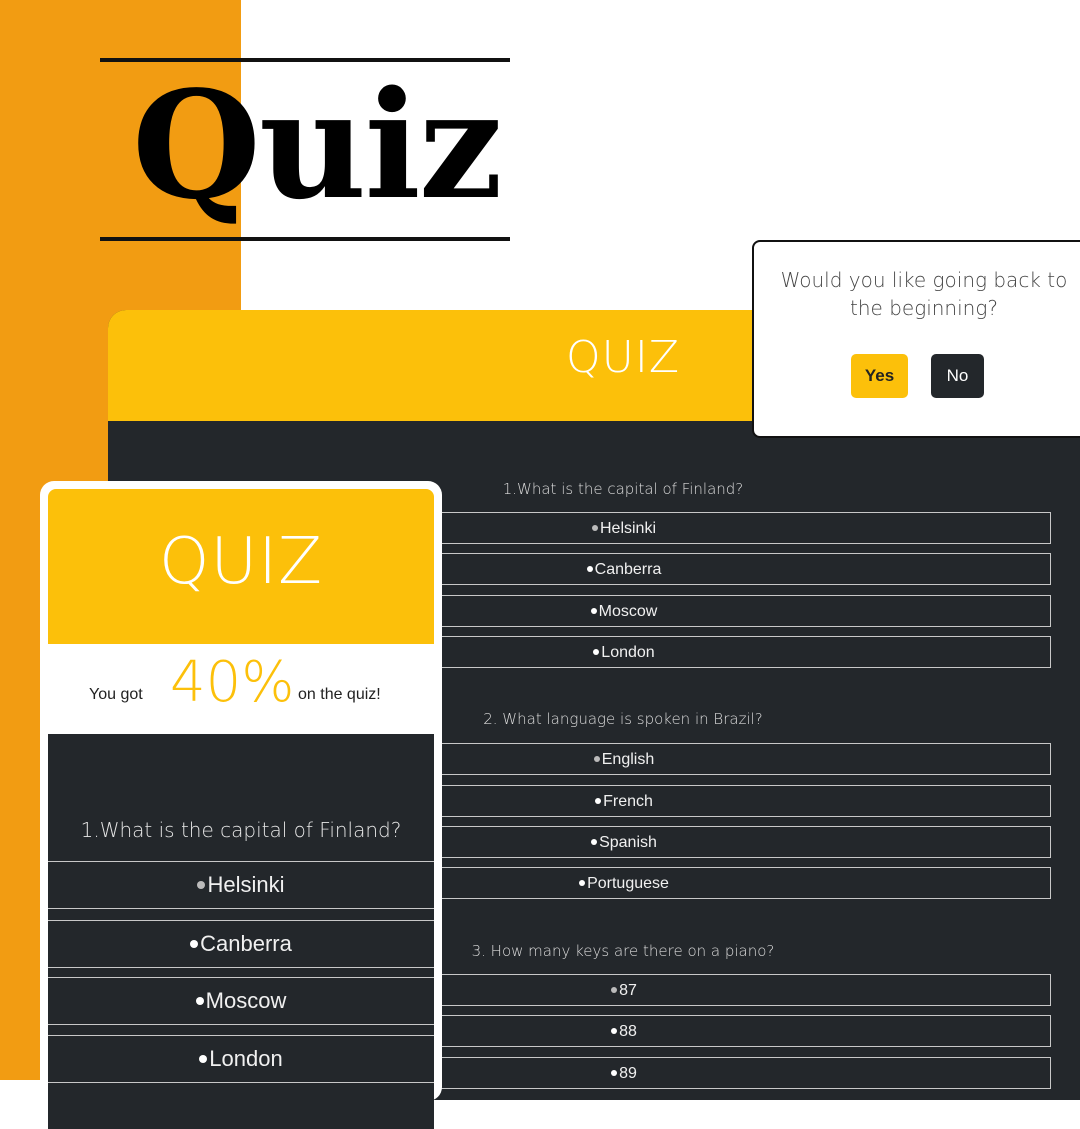 The image size is (1080, 1129). I want to click on score-prefix: You got, so click(116, 694).